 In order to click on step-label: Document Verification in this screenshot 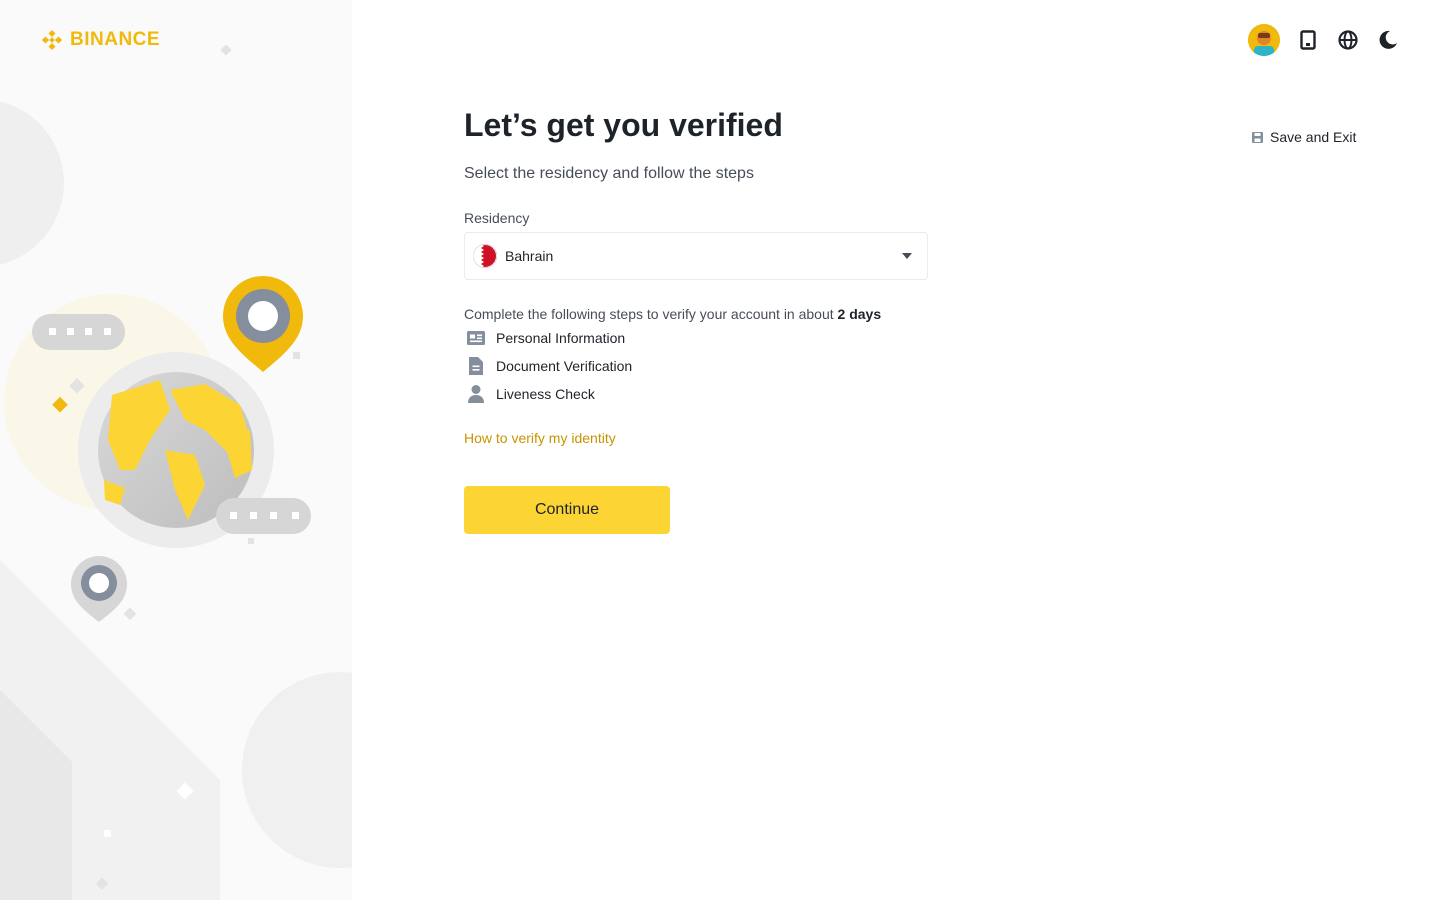, I will do `click(564, 366)`.